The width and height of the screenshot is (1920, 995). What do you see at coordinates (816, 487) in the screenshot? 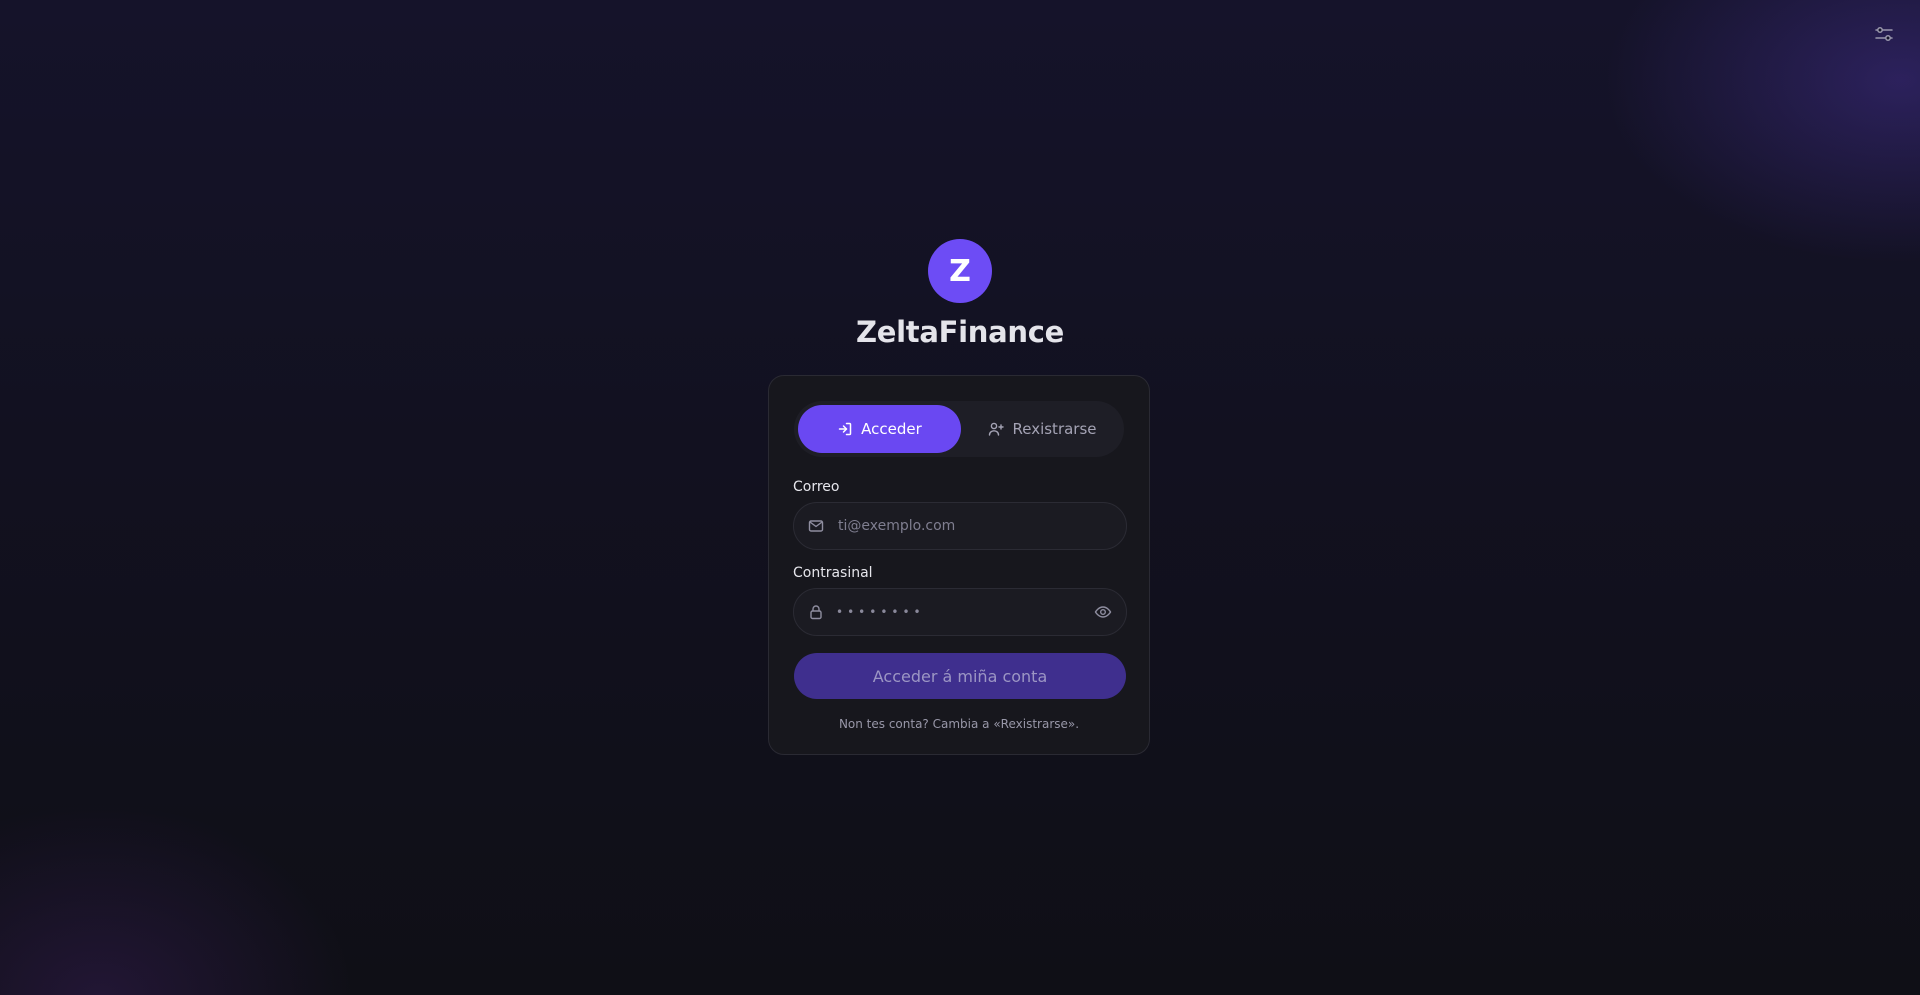
I see `email-label: Correo` at bounding box center [816, 487].